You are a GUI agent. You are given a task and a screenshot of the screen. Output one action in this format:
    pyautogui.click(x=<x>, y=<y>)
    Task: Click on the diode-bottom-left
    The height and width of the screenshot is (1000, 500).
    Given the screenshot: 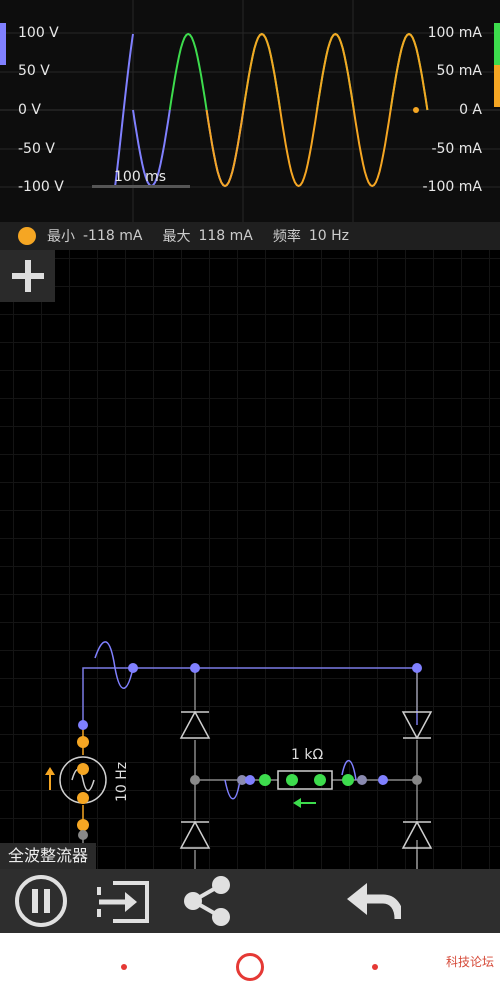 What is the action you would take?
    pyautogui.click(x=195, y=834)
    